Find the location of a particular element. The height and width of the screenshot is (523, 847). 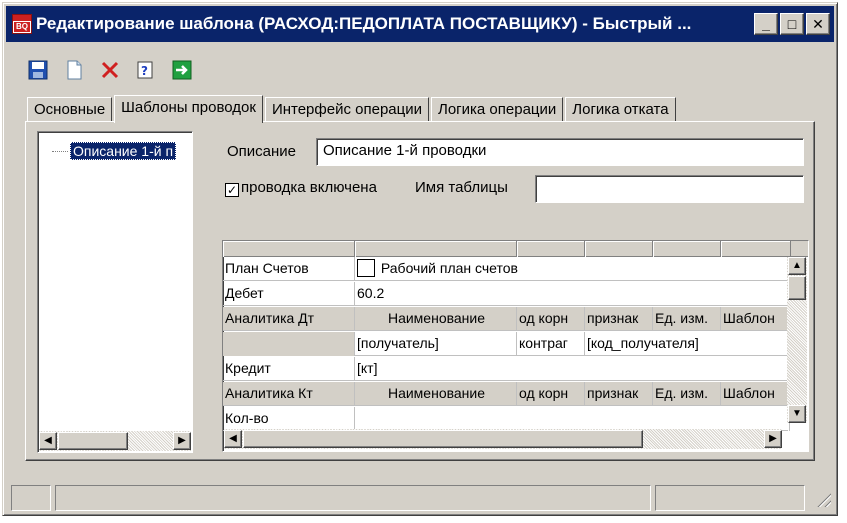

grid-vscrollbar: ▲ ▼ is located at coordinates (797, 340).